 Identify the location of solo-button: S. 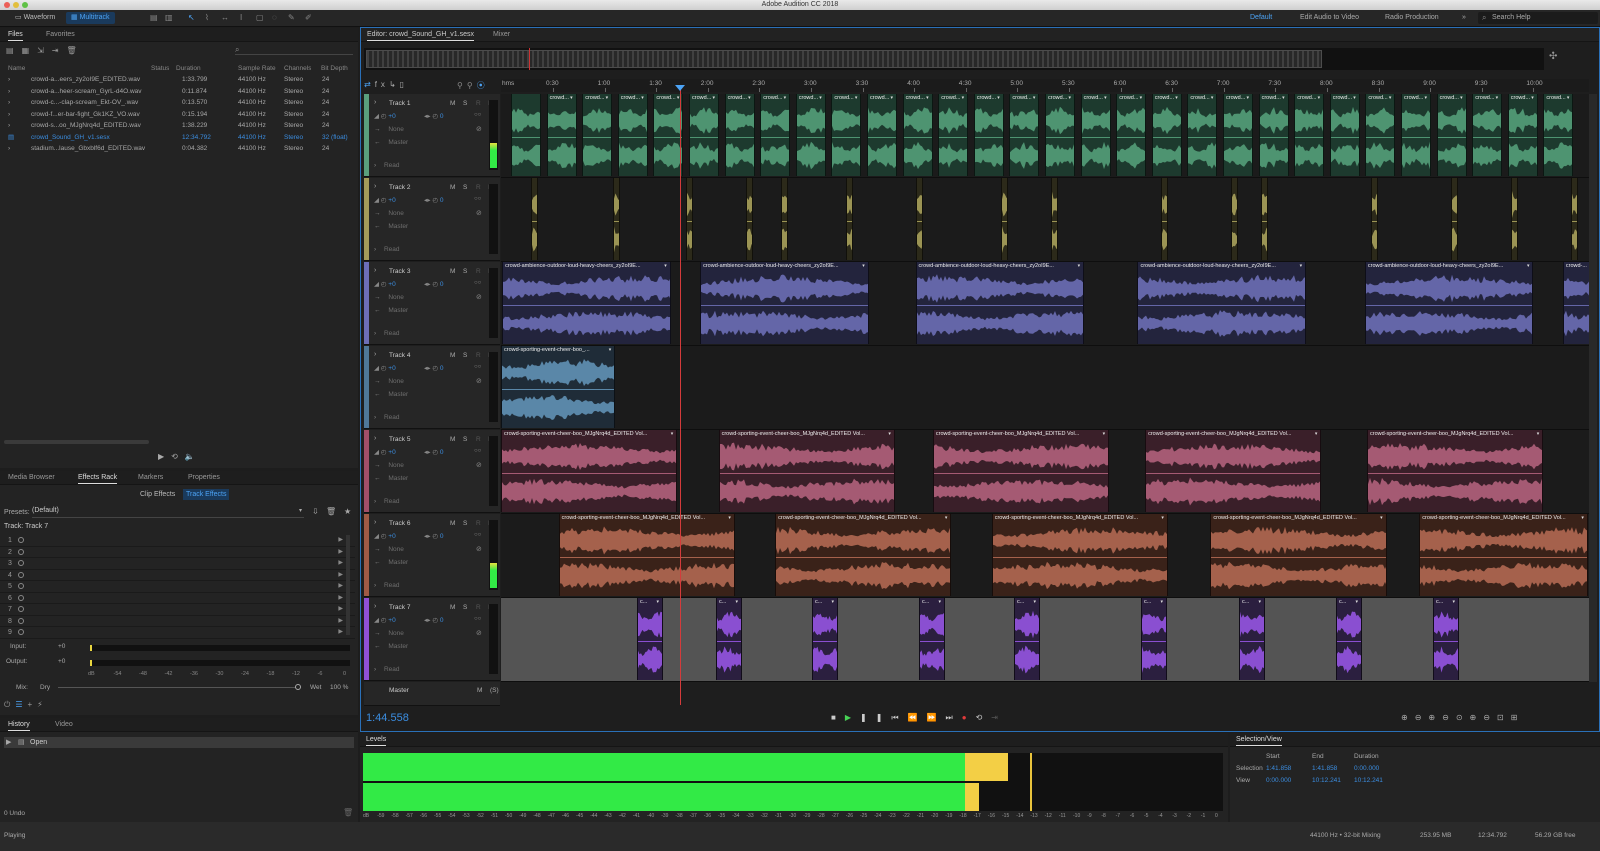
(465, 271).